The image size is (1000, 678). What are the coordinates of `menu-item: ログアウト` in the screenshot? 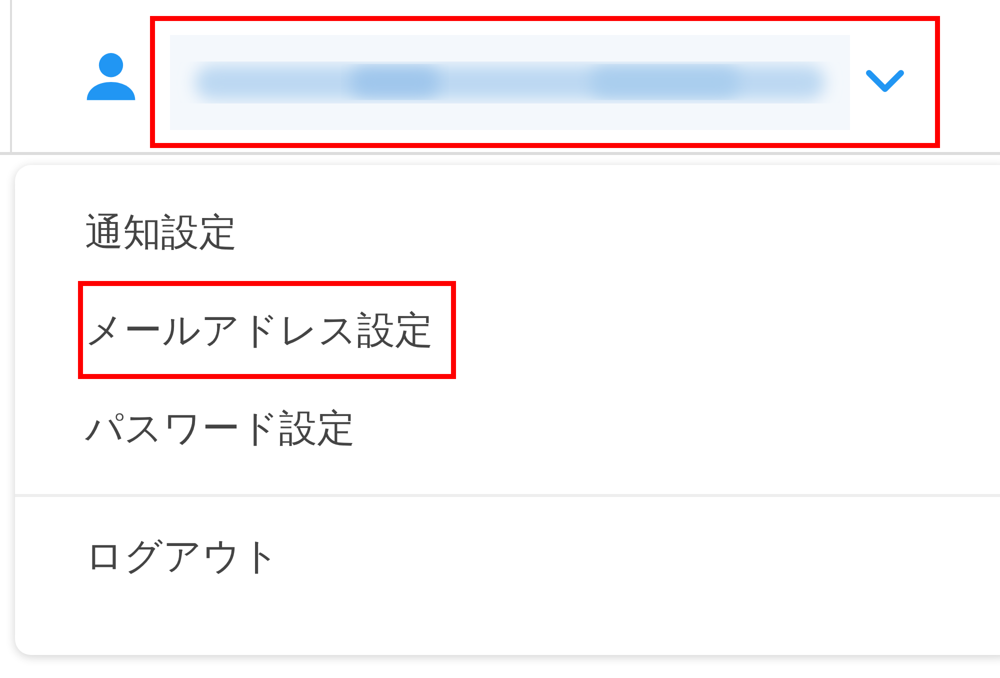 It's located at (190, 556).